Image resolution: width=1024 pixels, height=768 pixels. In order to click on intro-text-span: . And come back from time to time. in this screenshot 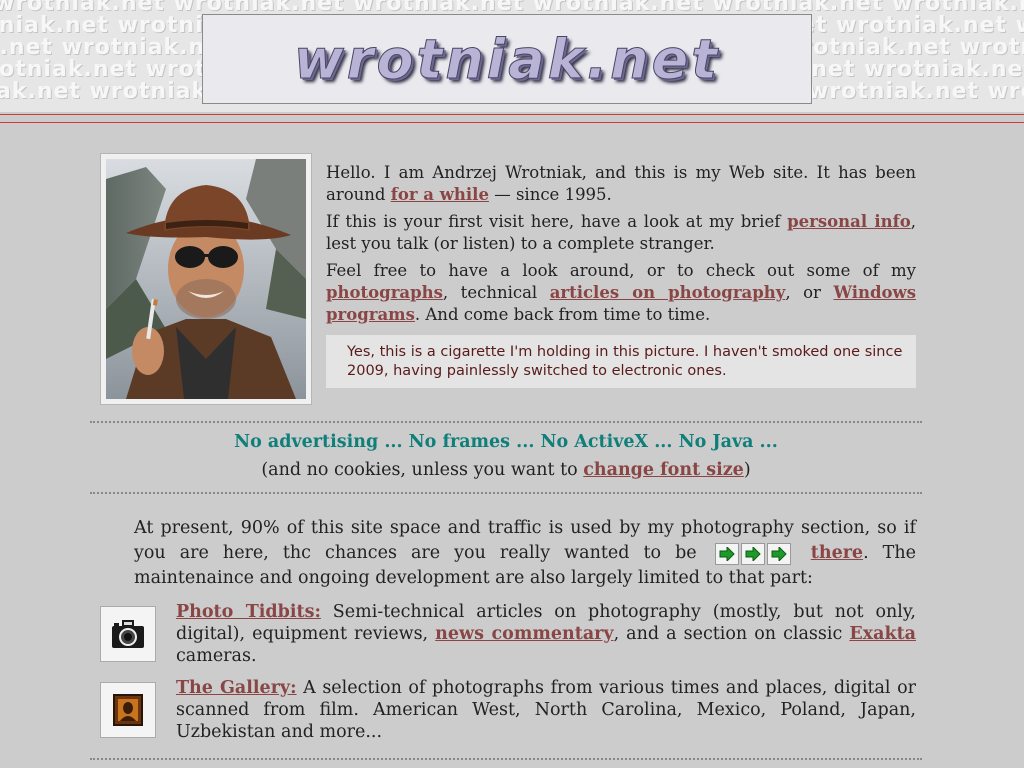, I will do `click(562, 314)`.